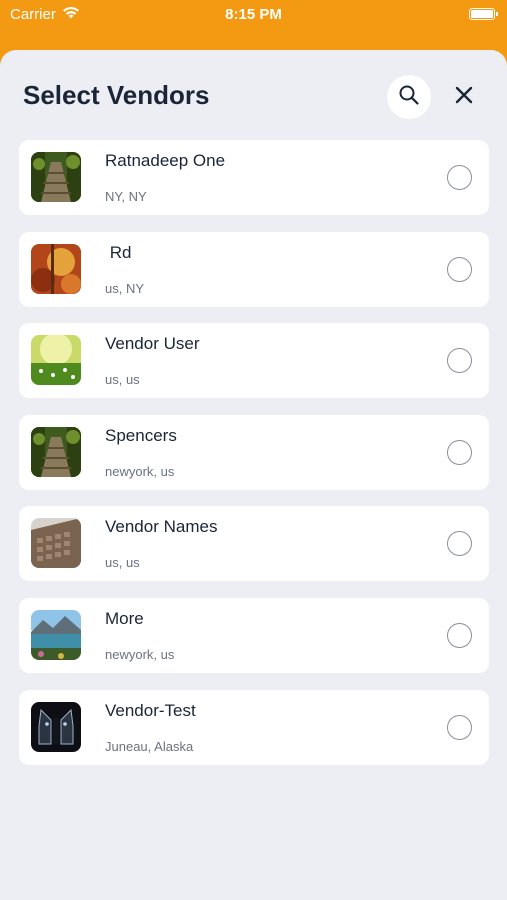 The image size is (507, 900). I want to click on close-button, so click(464, 97).